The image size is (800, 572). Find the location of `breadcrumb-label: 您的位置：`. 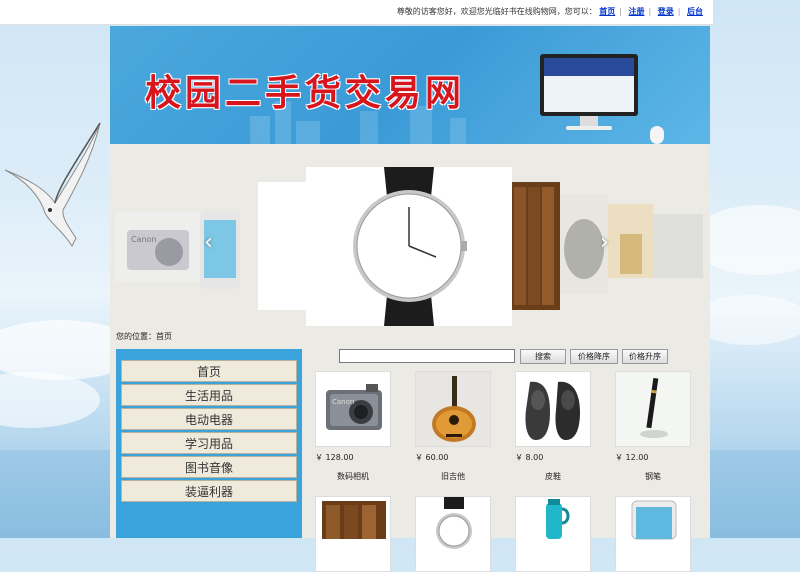

breadcrumb-label: 您的位置： is located at coordinates (136, 336).